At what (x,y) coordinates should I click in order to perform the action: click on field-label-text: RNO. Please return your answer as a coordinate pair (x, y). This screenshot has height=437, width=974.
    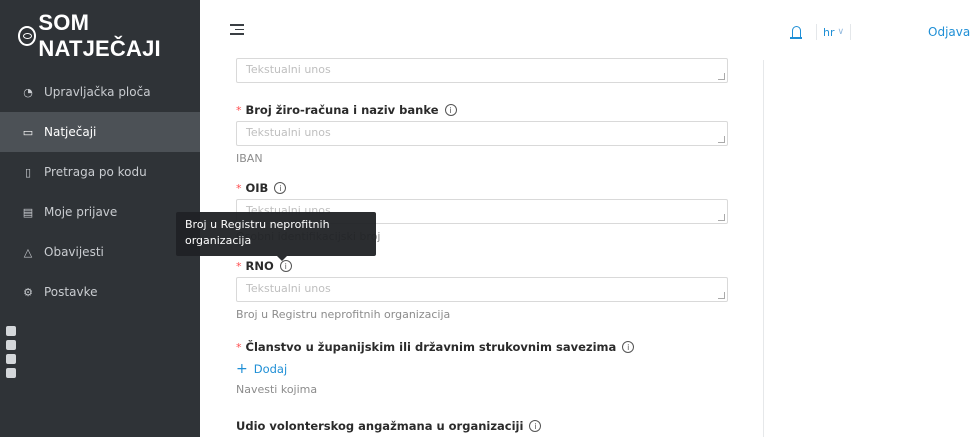
    Looking at the image, I should click on (259, 266).